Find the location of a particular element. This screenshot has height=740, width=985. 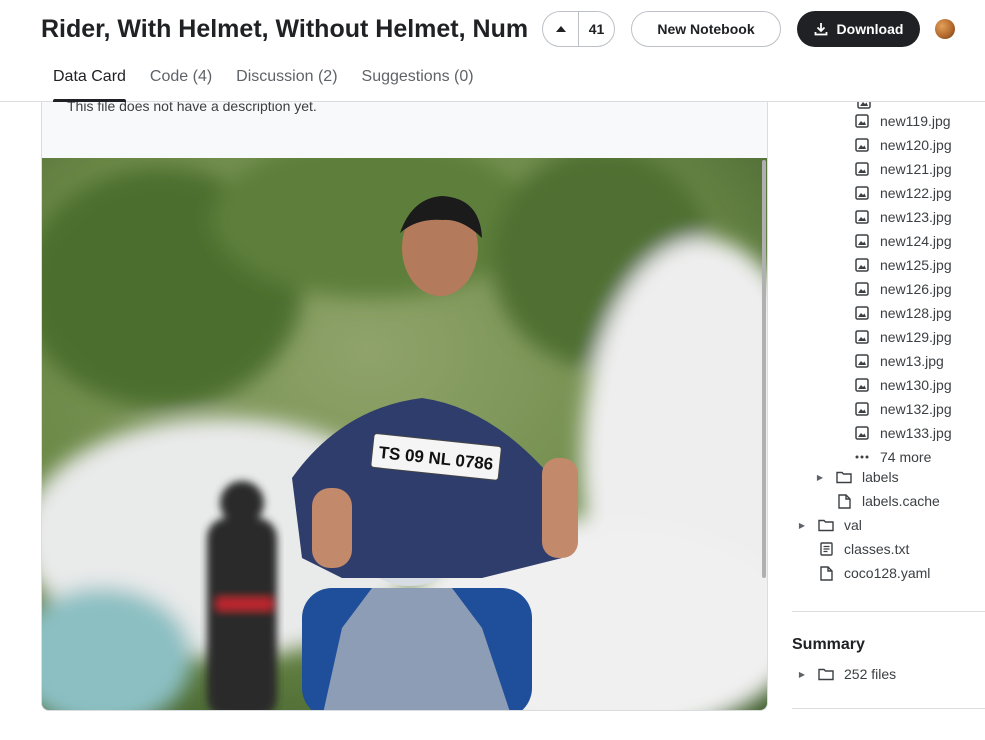

file-row: new13.jpg is located at coordinates (899, 361).